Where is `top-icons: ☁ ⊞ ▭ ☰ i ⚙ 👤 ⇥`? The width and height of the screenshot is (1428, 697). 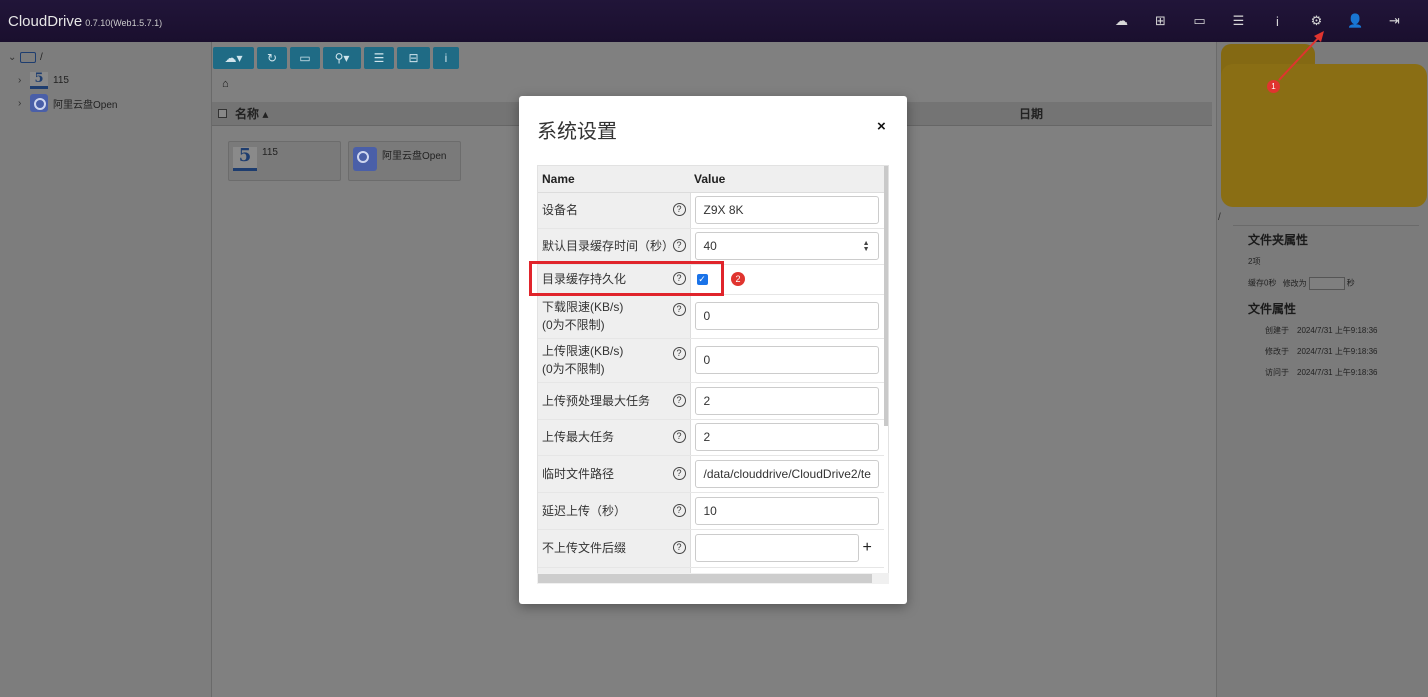 top-icons: ☁ ⊞ ▭ ☰ i ⚙ 👤 ⇥ is located at coordinates (1258, 21).